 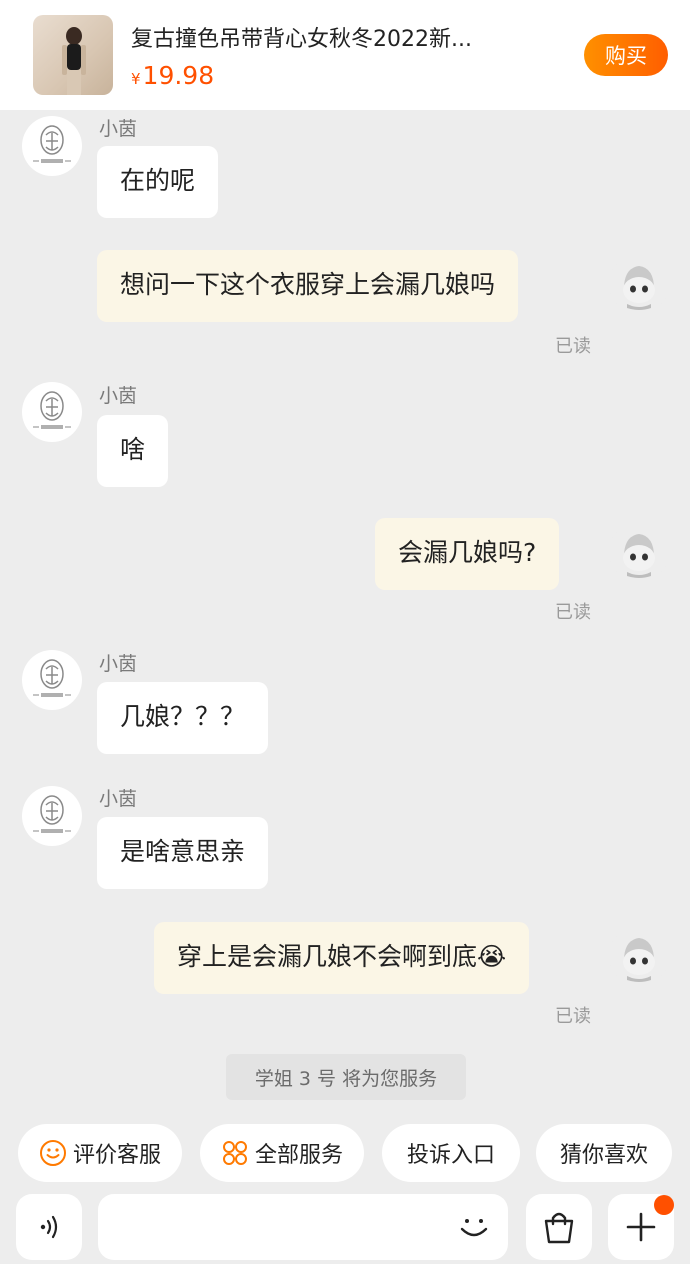 I want to click on quick-action-label: 全部服务, so click(x=298, y=1155).